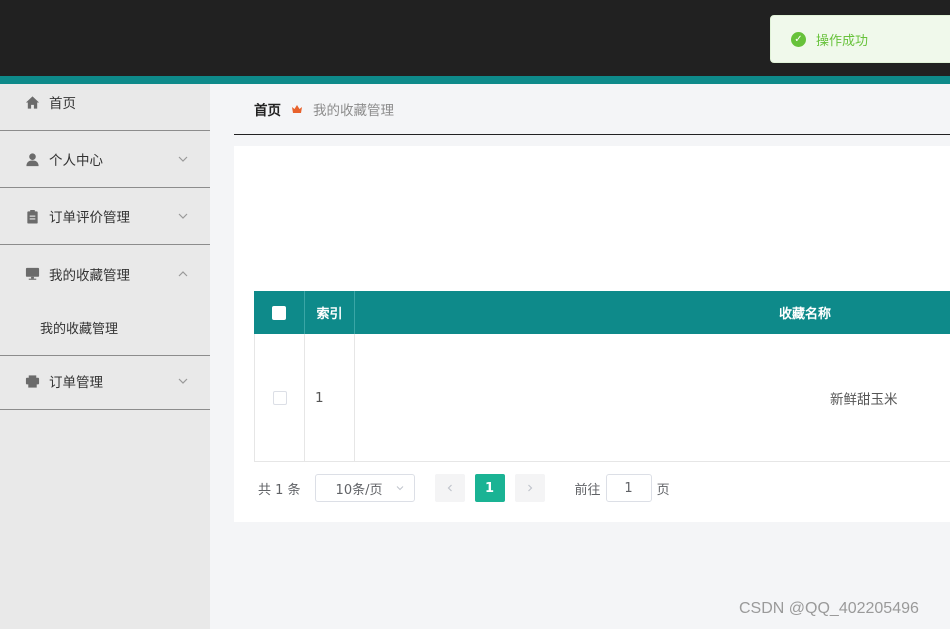  I want to click on watermark: CSDN @QQ_402205496, so click(829, 608).